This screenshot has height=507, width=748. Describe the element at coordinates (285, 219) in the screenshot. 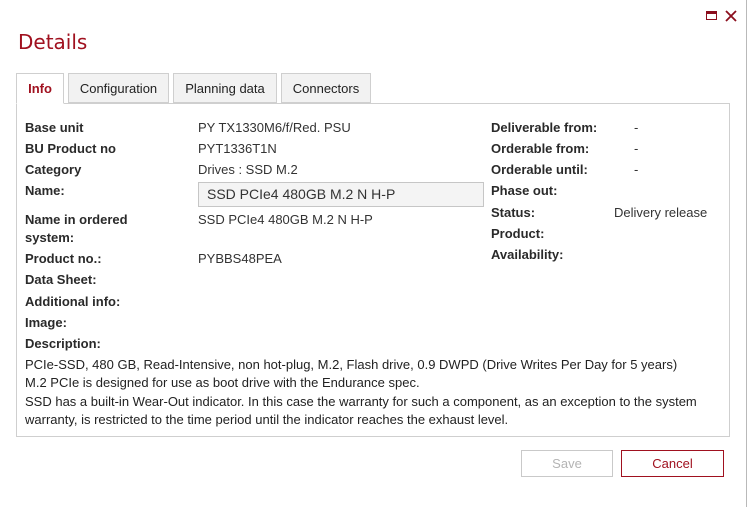

I see `name-in-ordered-system-value: SSD PCIe4 480GB M.2 N H-P` at that location.